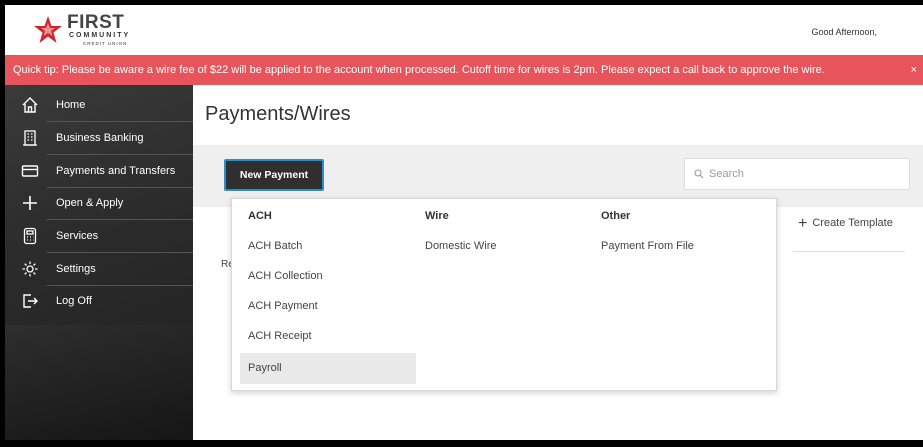 The height and width of the screenshot is (447, 923). What do you see at coordinates (461, 246) in the screenshot?
I see `dropdown-option-domestic-wire: Domestic Wire` at bounding box center [461, 246].